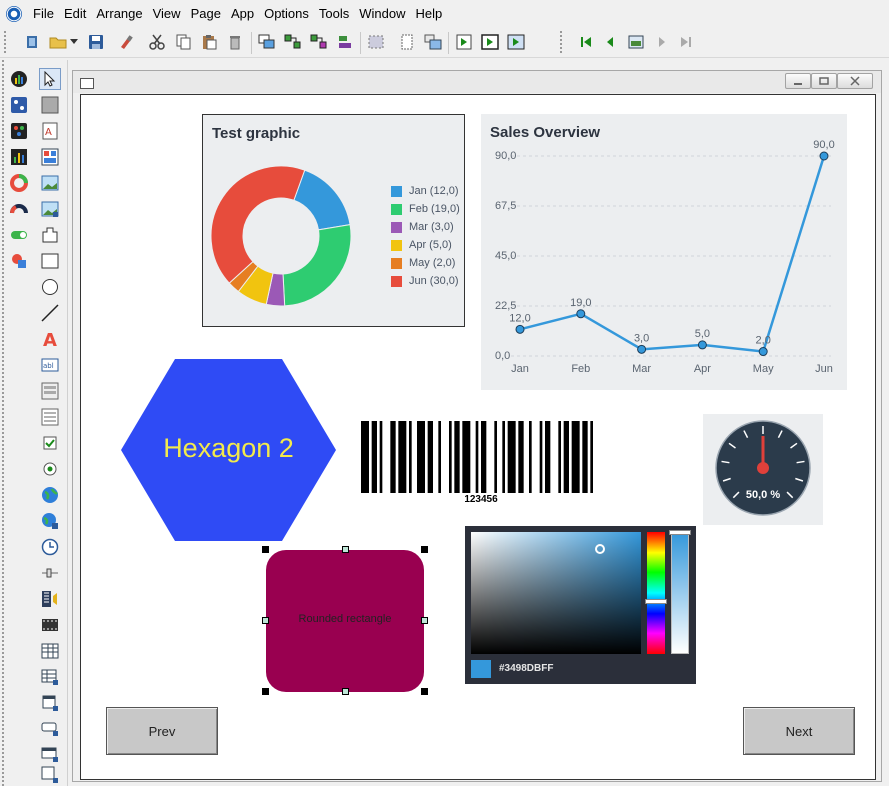 The height and width of the screenshot is (786, 889). Describe the element at coordinates (424, 549) in the screenshot. I see `resize-handle-top-right` at that location.